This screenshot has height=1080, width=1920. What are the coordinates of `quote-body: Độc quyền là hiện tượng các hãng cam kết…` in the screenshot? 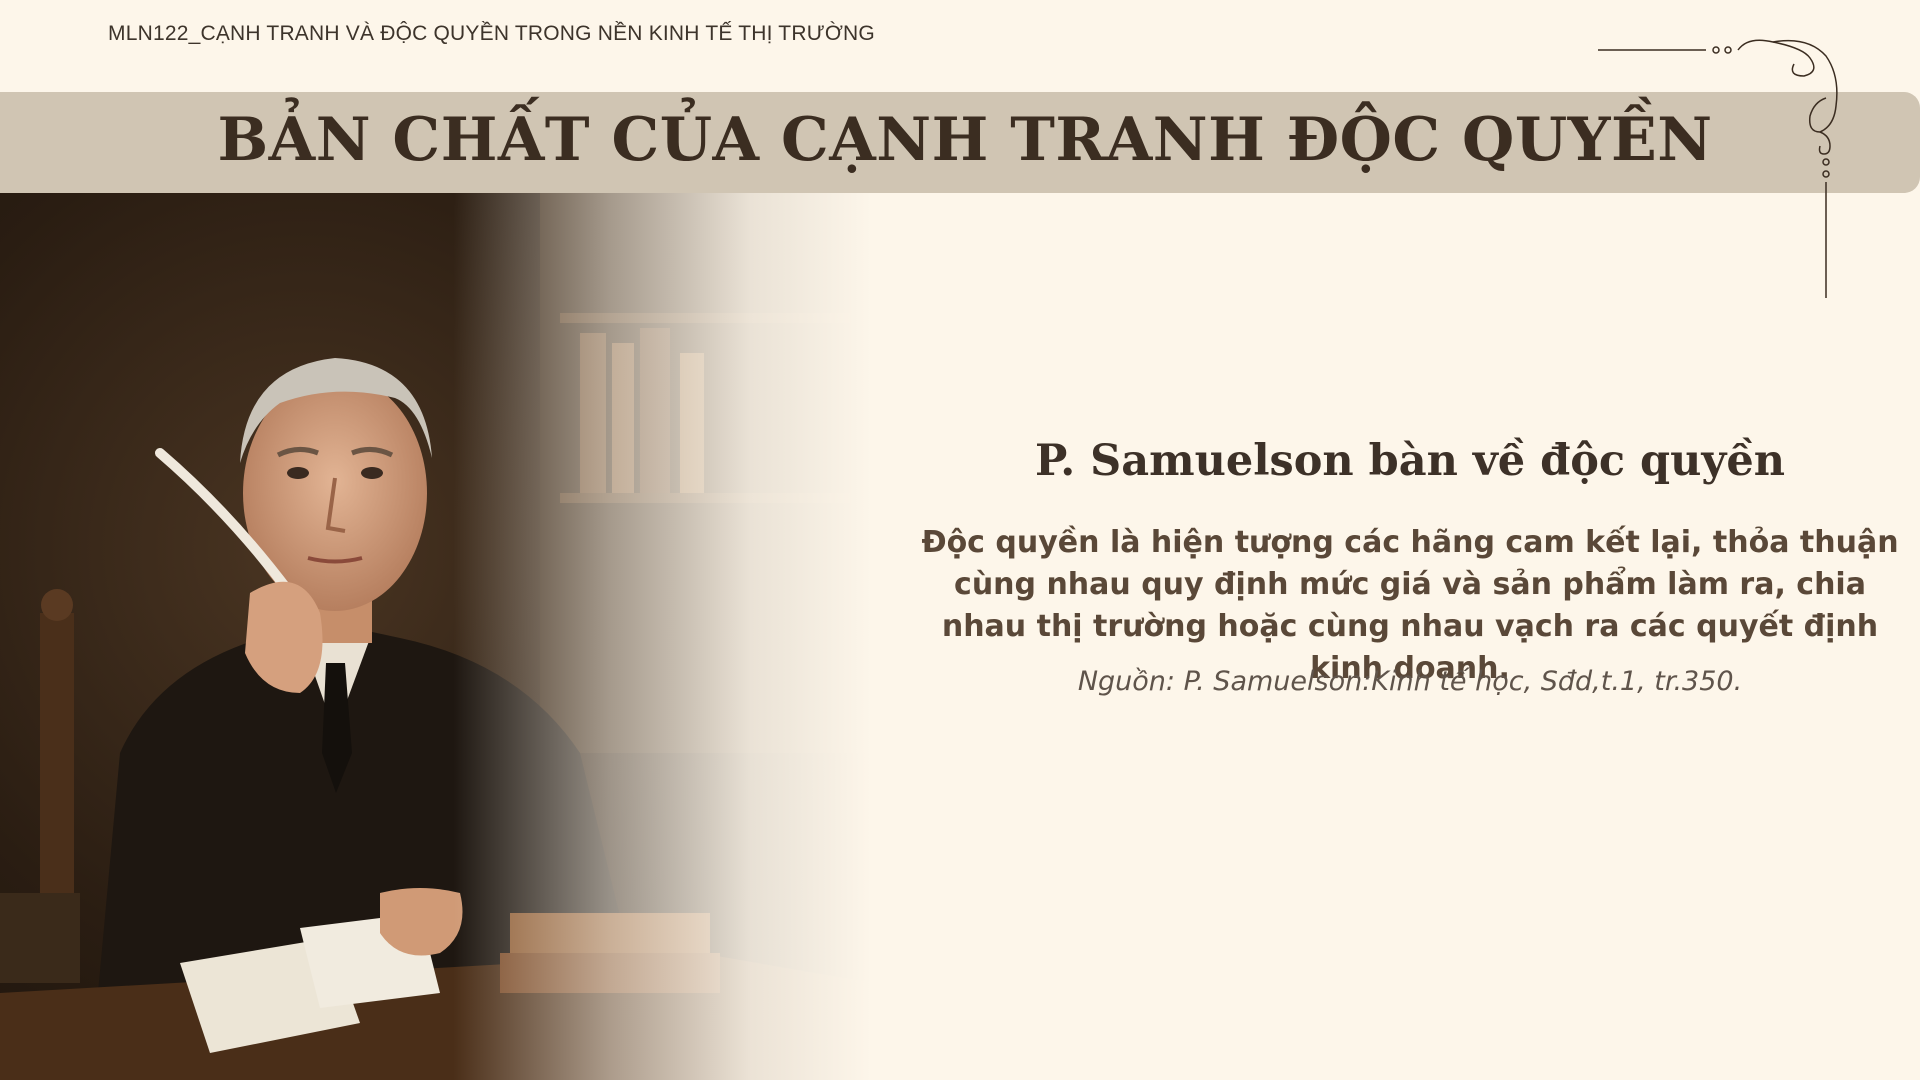 It's located at (1410, 605).